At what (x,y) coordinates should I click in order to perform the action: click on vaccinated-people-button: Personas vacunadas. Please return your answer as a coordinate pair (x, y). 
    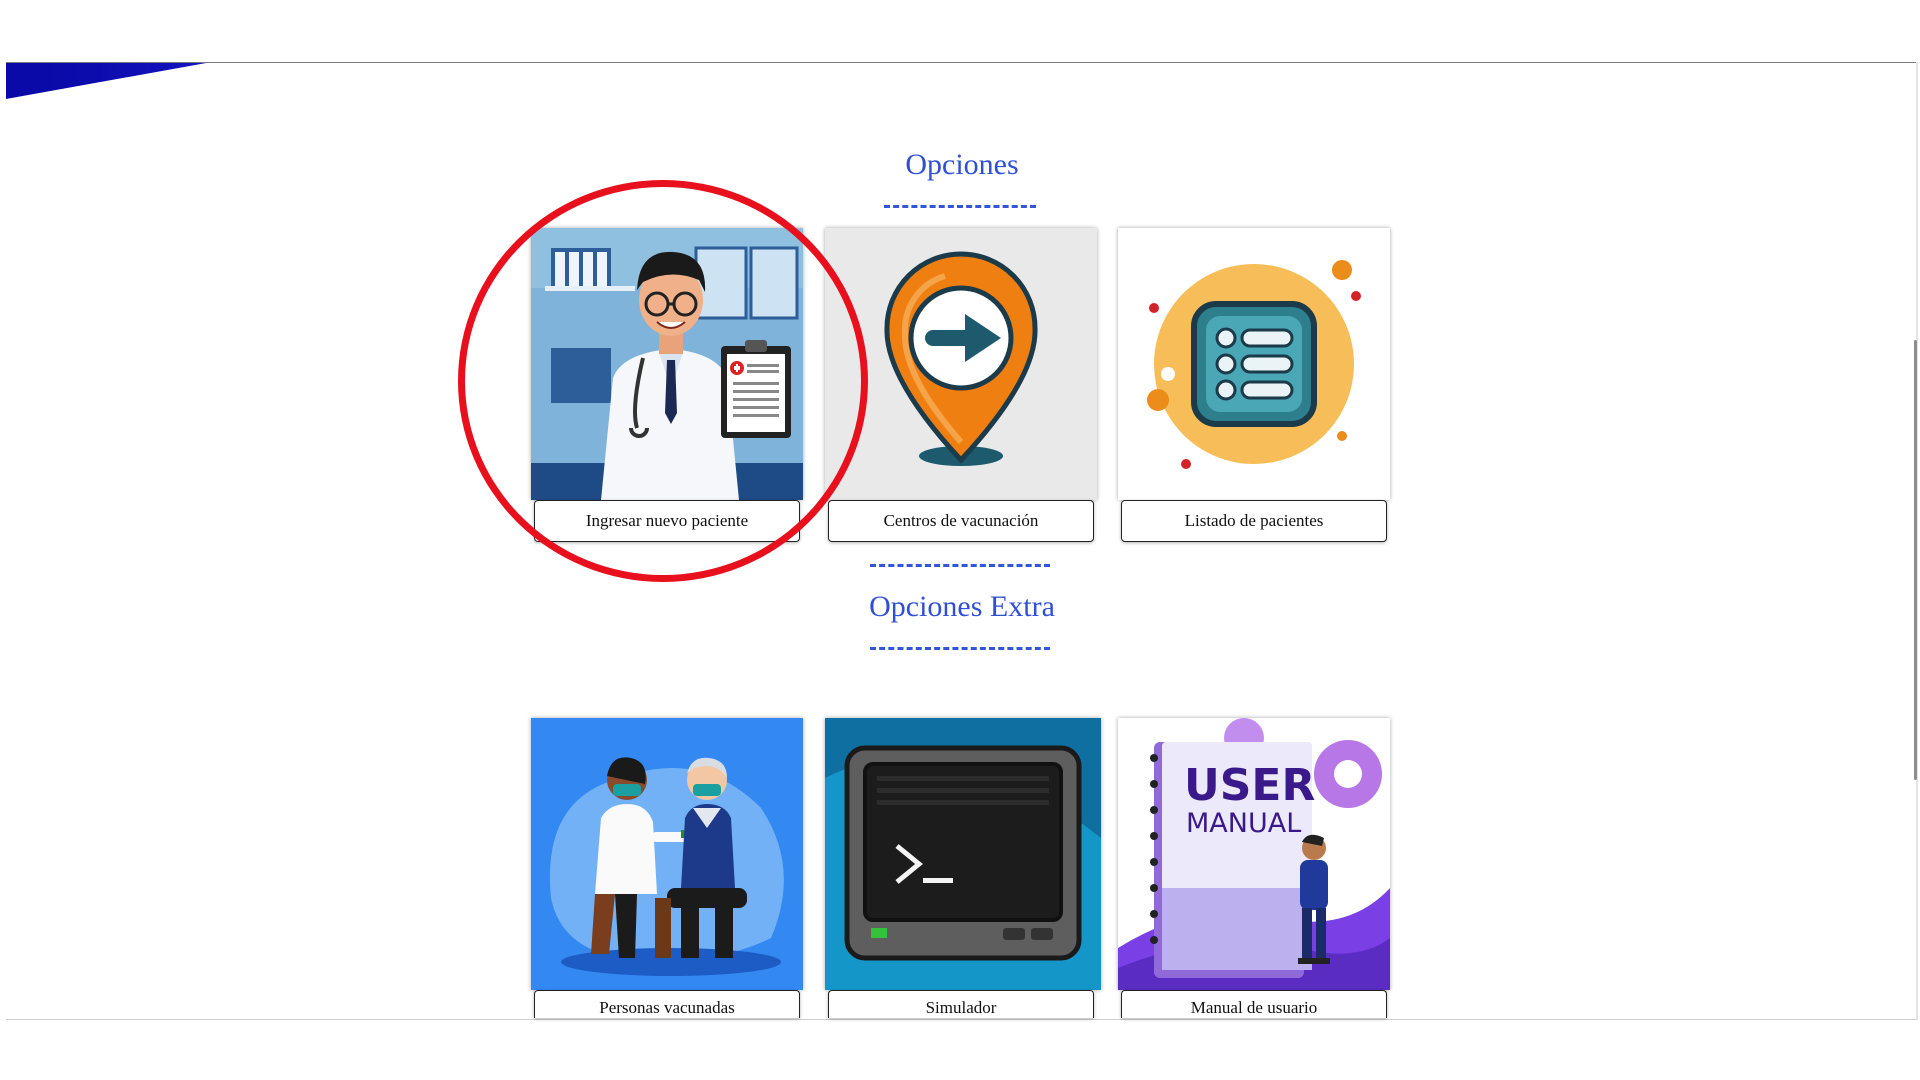
    Looking at the image, I should click on (667, 1004).